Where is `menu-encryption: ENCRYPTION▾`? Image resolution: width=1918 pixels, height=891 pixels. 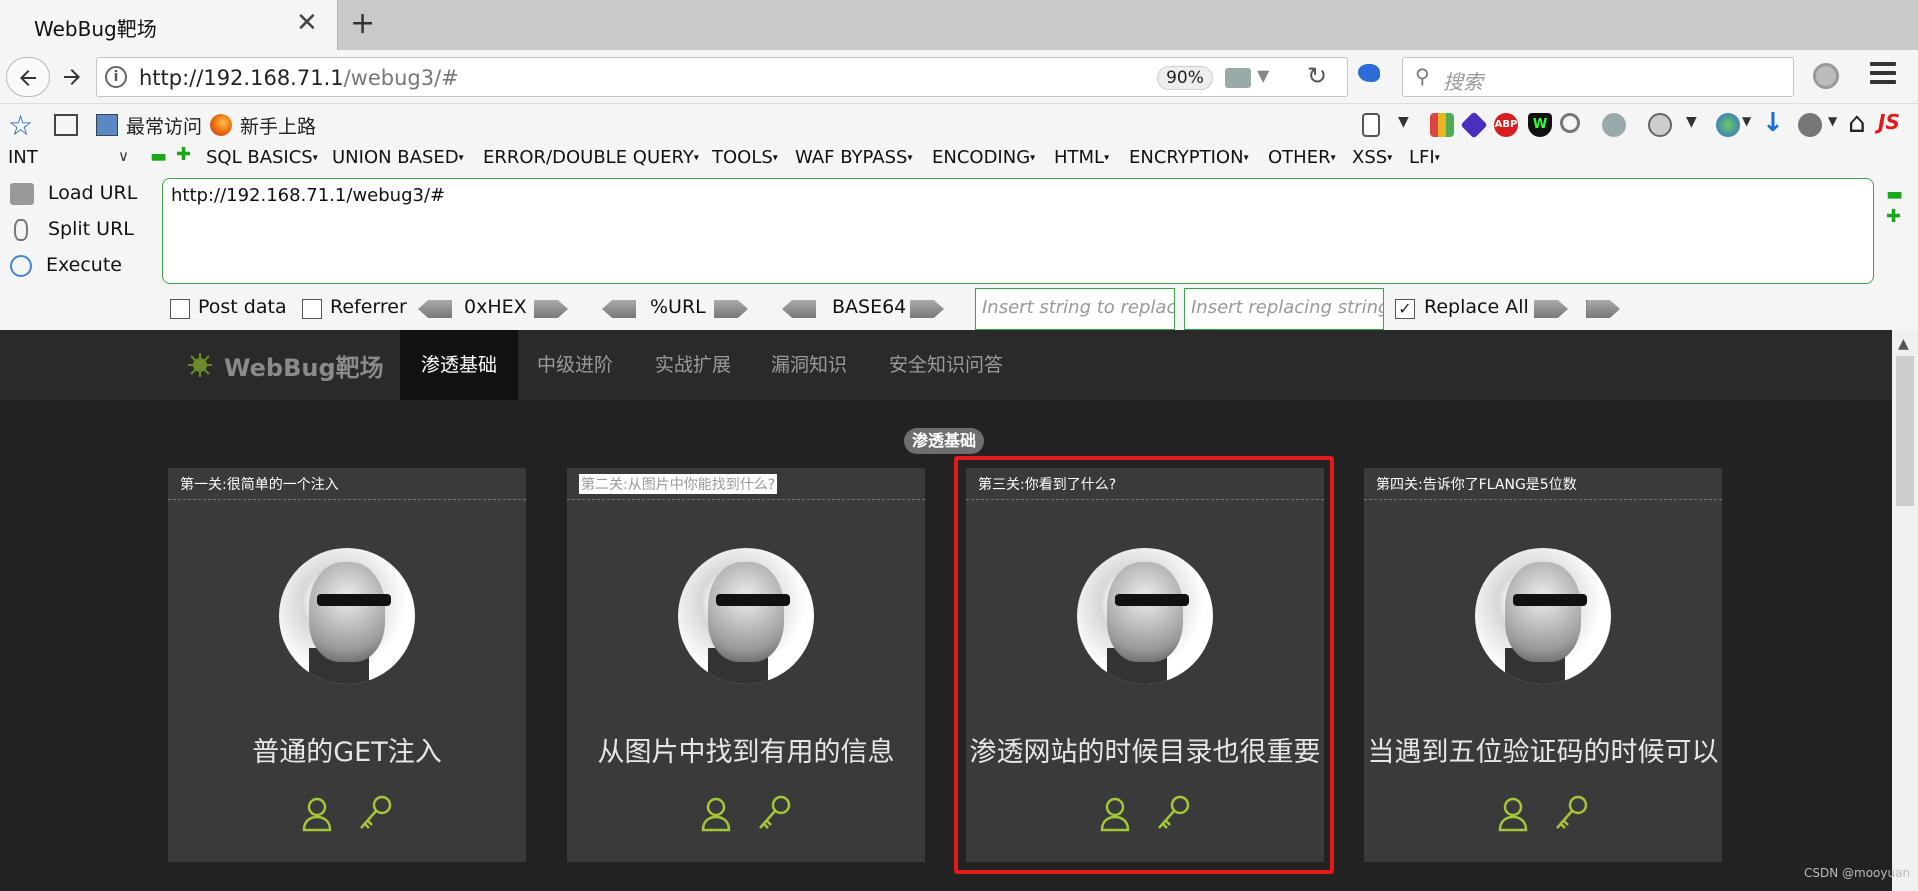 menu-encryption: ENCRYPTION▾ is located at coordinates (1189, 157).